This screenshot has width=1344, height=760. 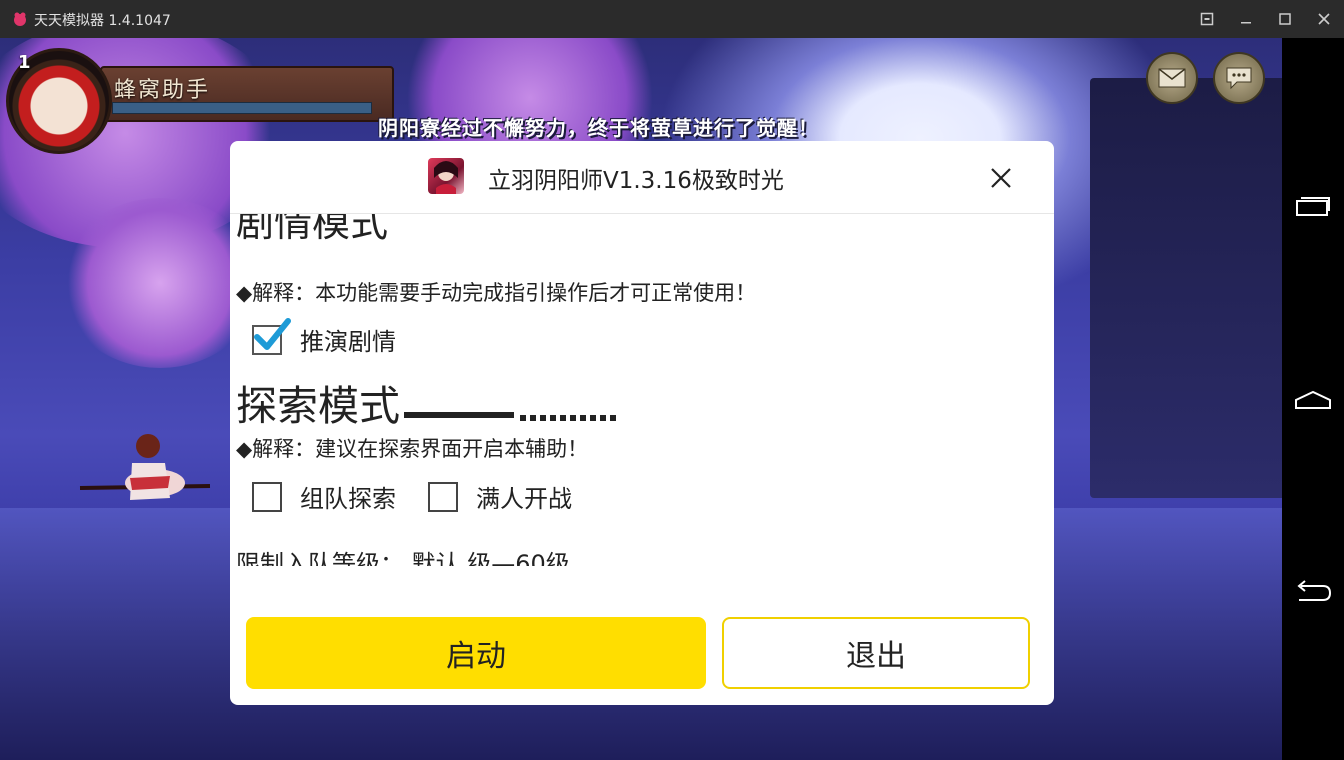 I want to click on checkbox-row-full: 满人开战, so click(x=500, y=496).